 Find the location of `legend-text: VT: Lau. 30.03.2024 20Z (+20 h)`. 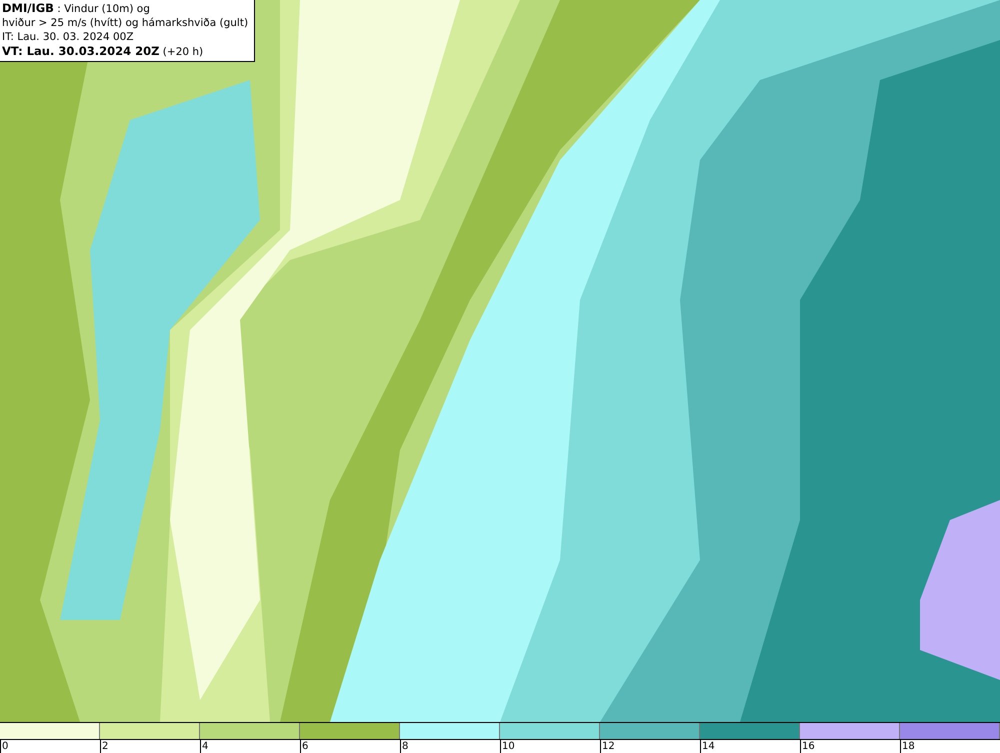

legend-text: VT: Lau. 30.03.2024 20Z (+20 h) is located at coordinates (103, 51).